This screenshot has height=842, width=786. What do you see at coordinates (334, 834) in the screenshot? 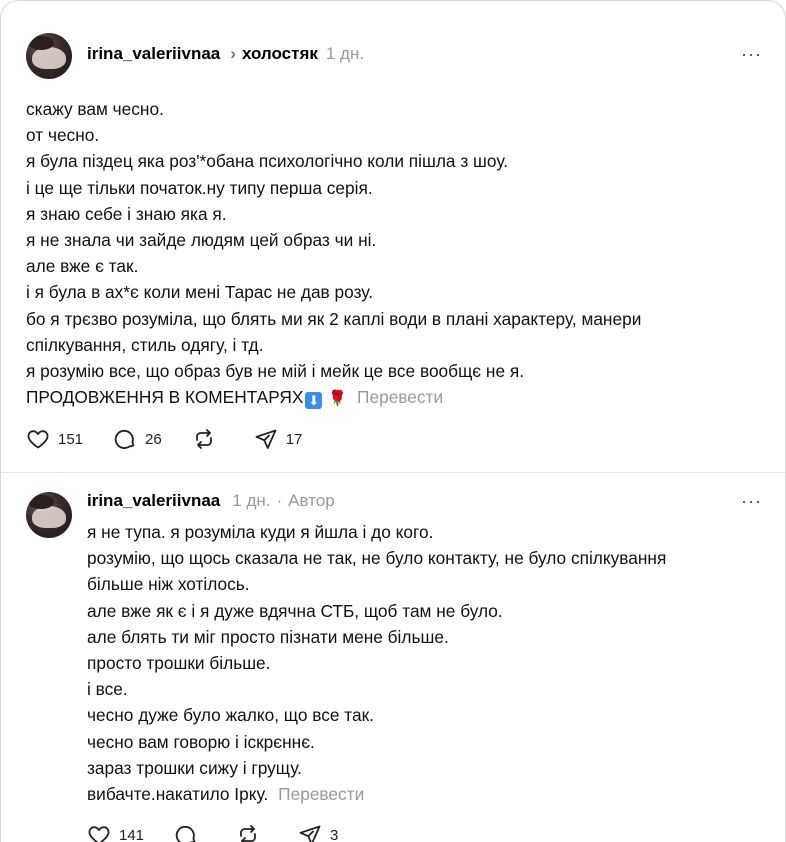
I see `share-count: 3` at bounding box center [334, 834].